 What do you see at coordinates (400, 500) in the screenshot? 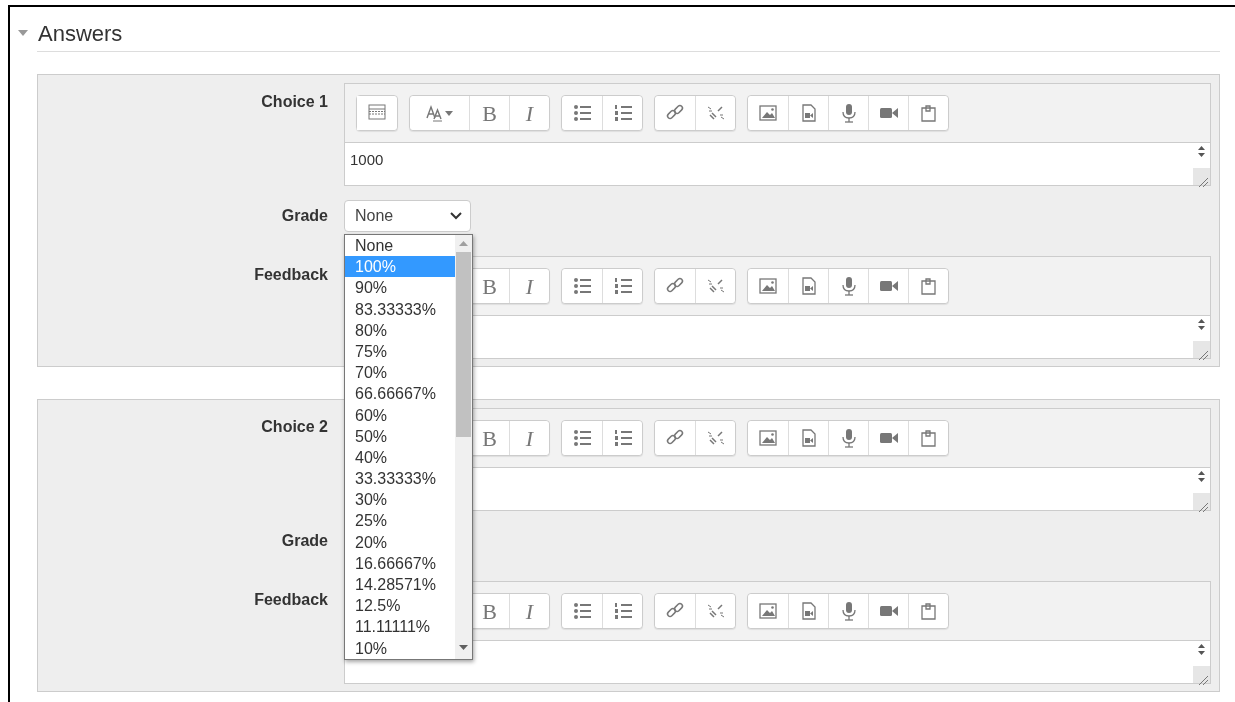
I see `dropdown-option: 30%` at bounding box center [400, 500].